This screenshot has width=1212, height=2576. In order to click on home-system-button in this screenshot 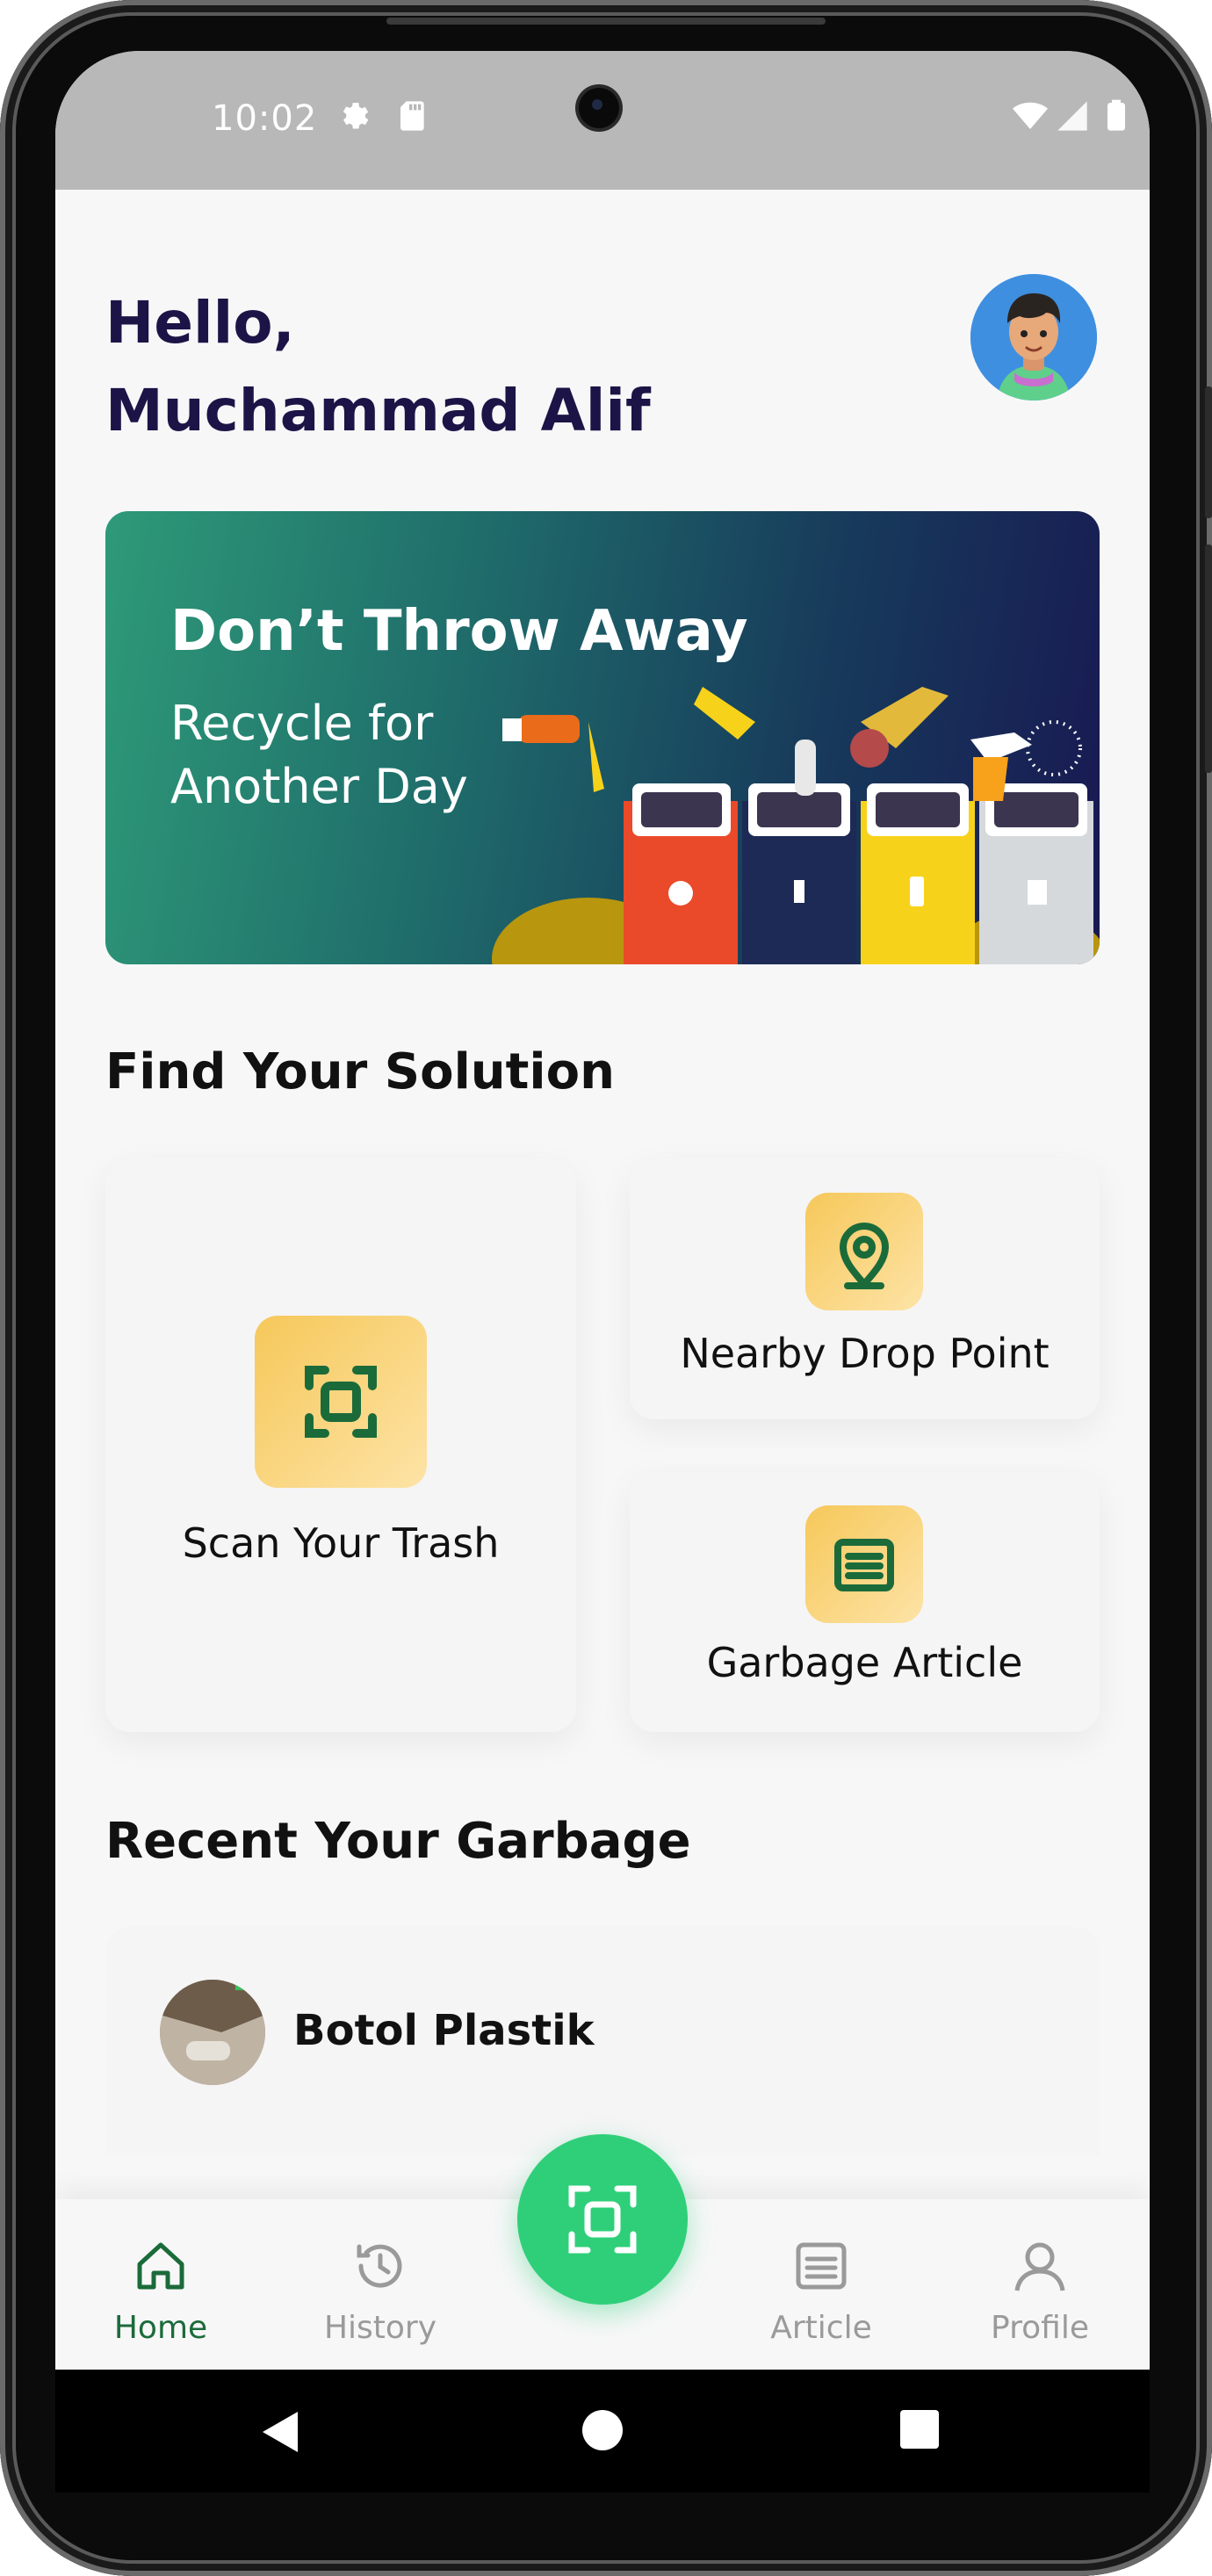, I will do `click(602, 2430)`.